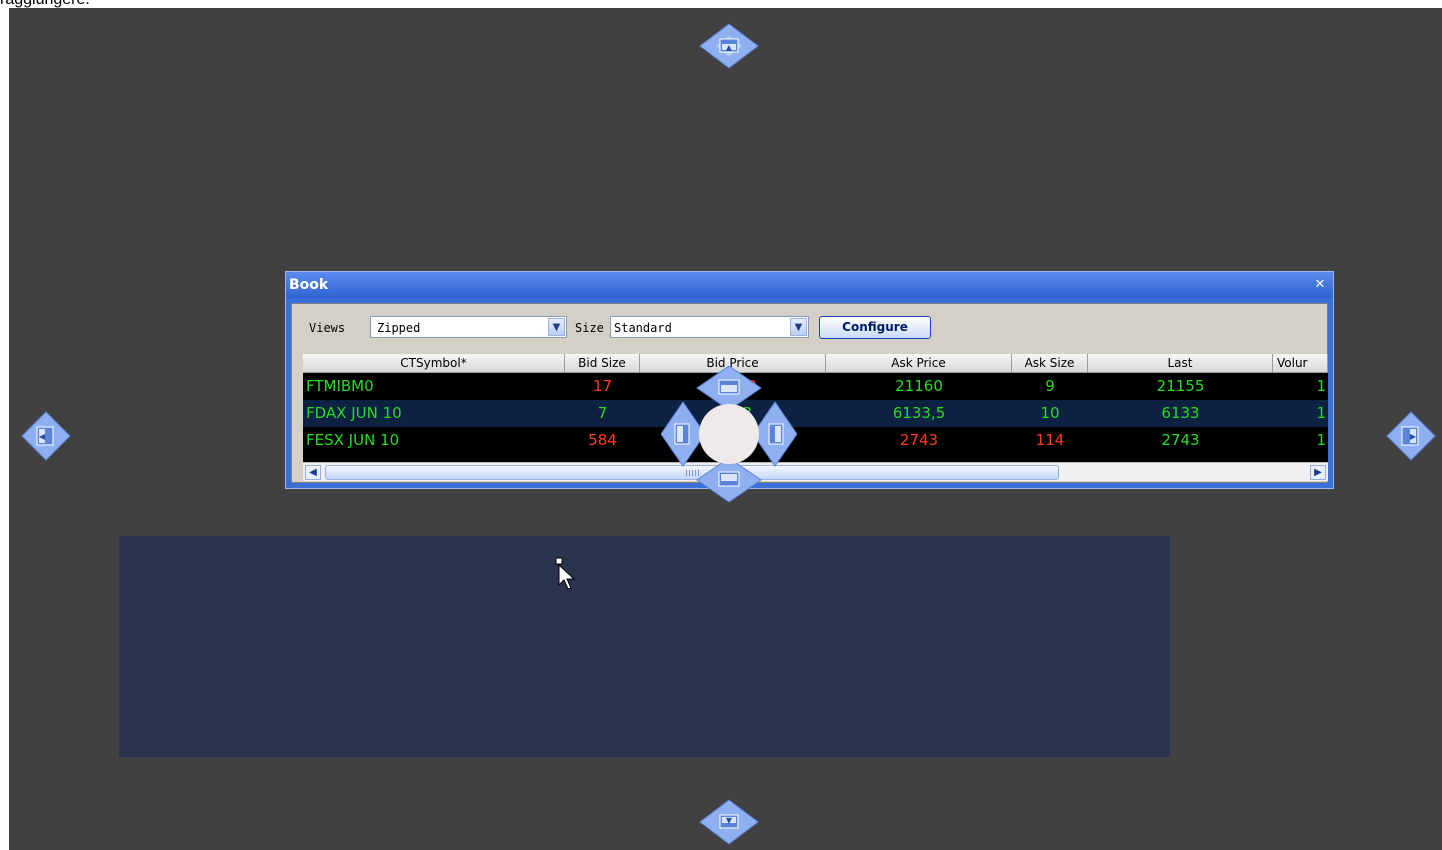 This screenshot has width=1442, height=850. Describe the element at coordinates (313, 472) in the screenshot. I see `scroll-left-icon: ◀` at that location.